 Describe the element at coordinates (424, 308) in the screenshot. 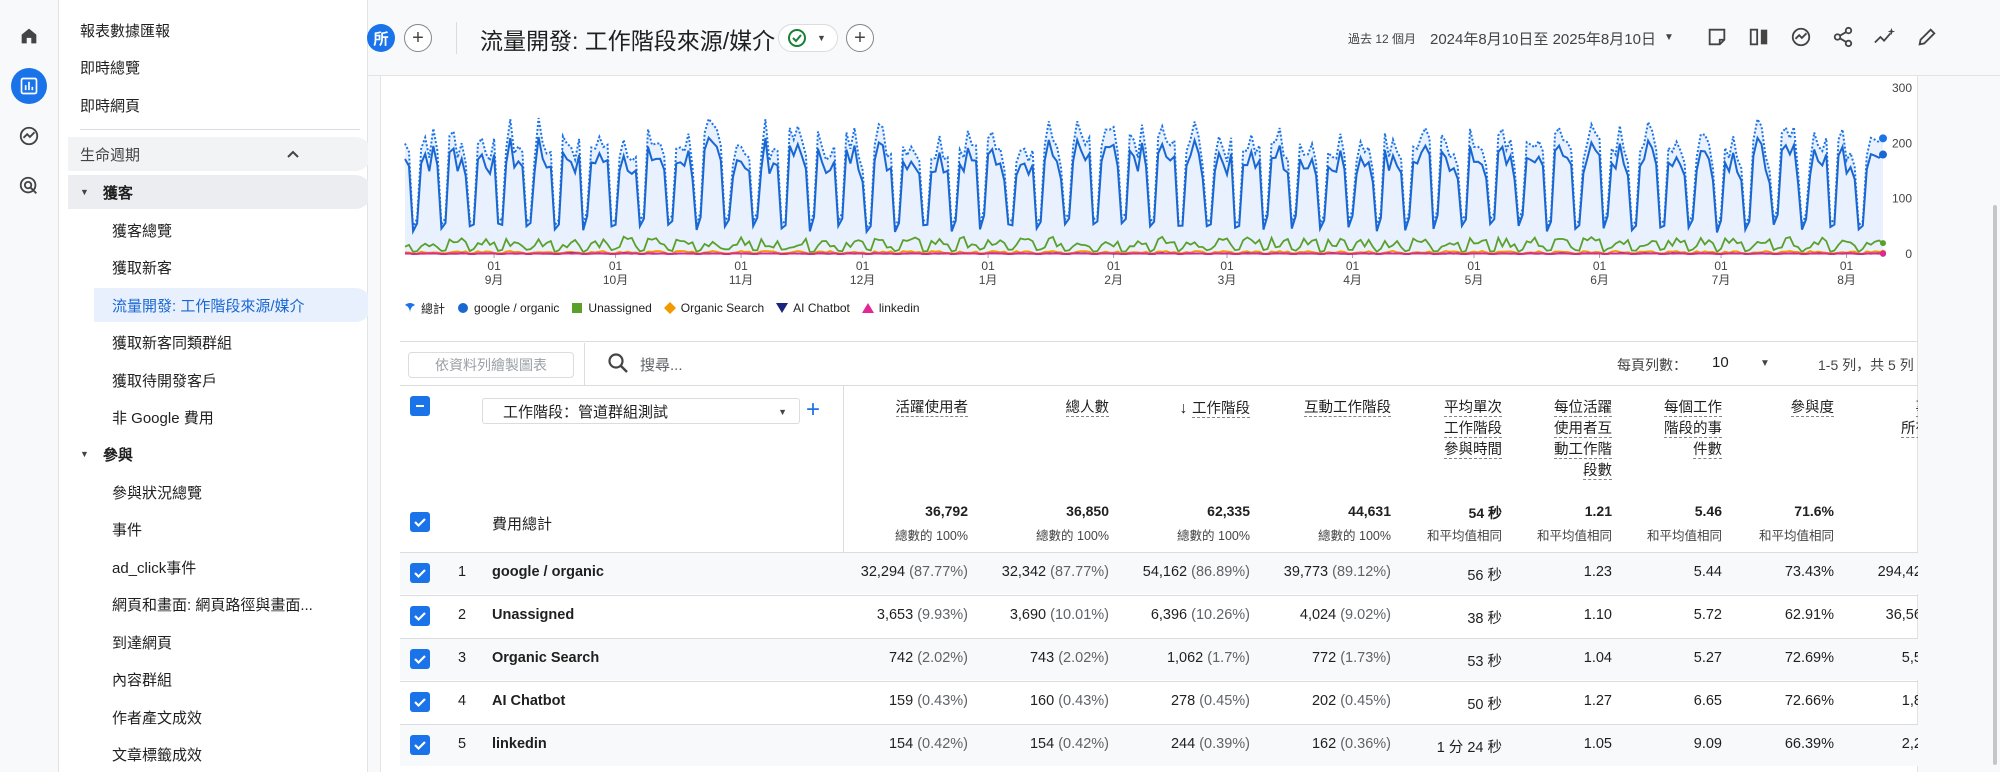

I see `legend-item: 總計` at that location.